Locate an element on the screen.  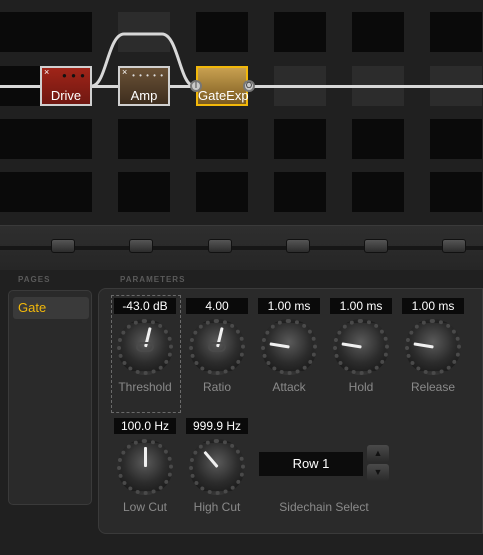
high-cut-knob is located at coordinates (217, 467).